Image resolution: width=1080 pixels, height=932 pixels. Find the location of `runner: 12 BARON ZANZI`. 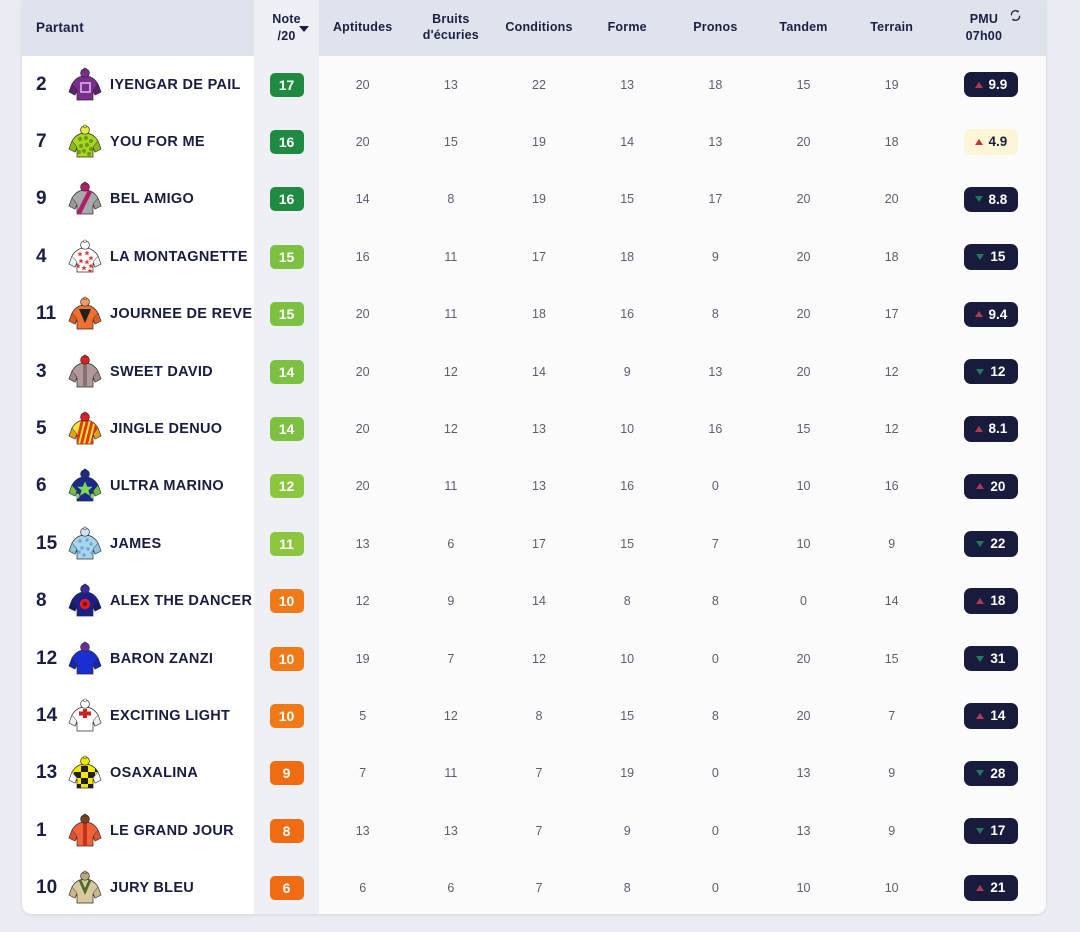

runner: 12 BARON ZANZI is located at coordinates (145, 659).